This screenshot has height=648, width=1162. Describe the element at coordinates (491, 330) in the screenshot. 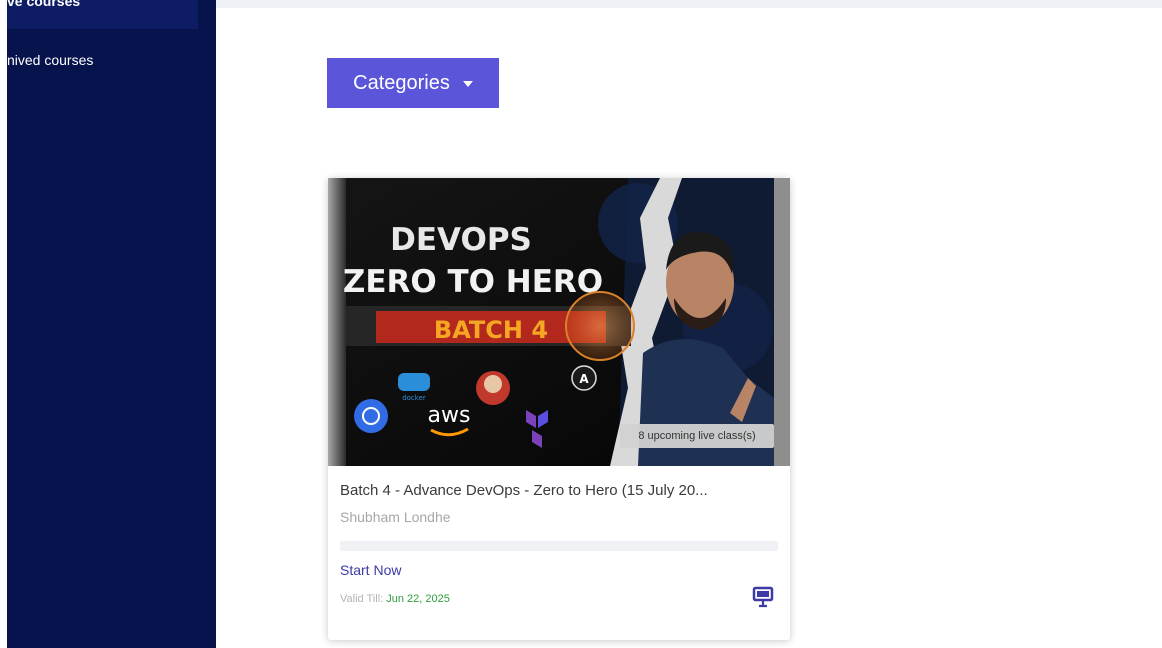

I see `thumbnail-line3: BATCH 4` at that location.